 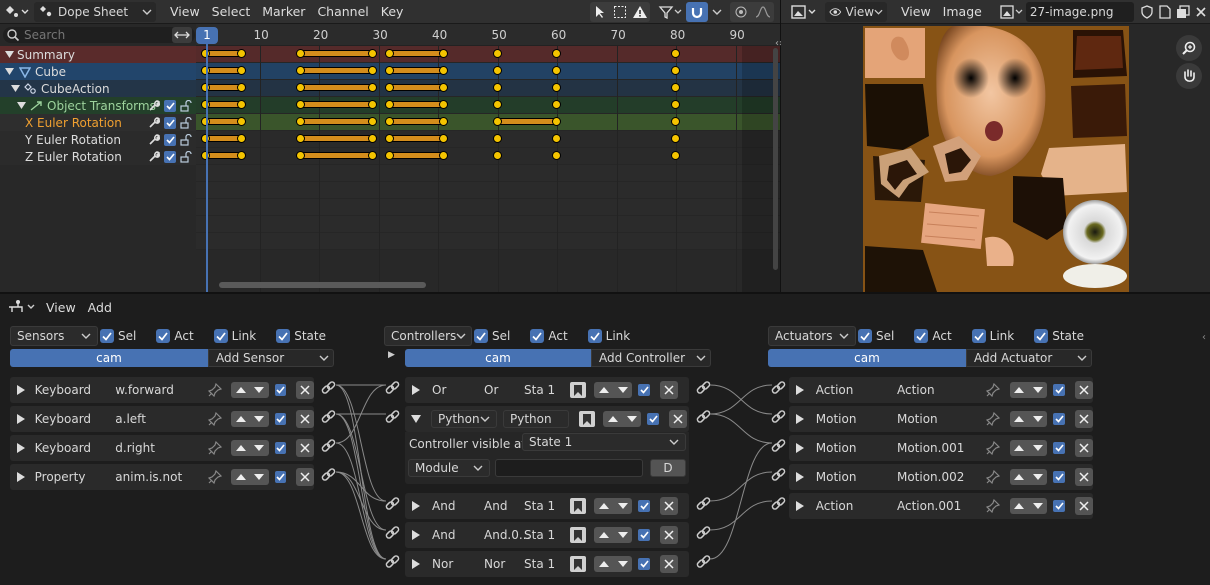 What do you see at coordinates (98, 71) in the screenshot?
I see `channel-row: Cube` at bounding box center [98, 71].